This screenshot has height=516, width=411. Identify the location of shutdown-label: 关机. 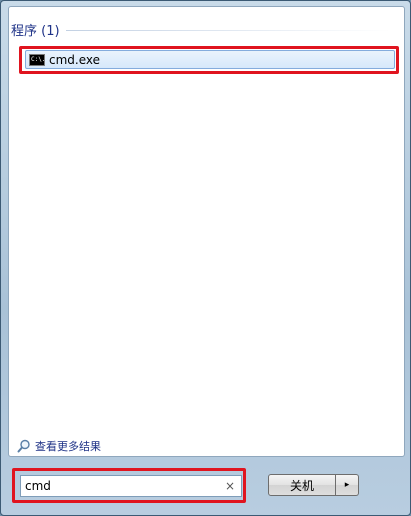
(301, 485).